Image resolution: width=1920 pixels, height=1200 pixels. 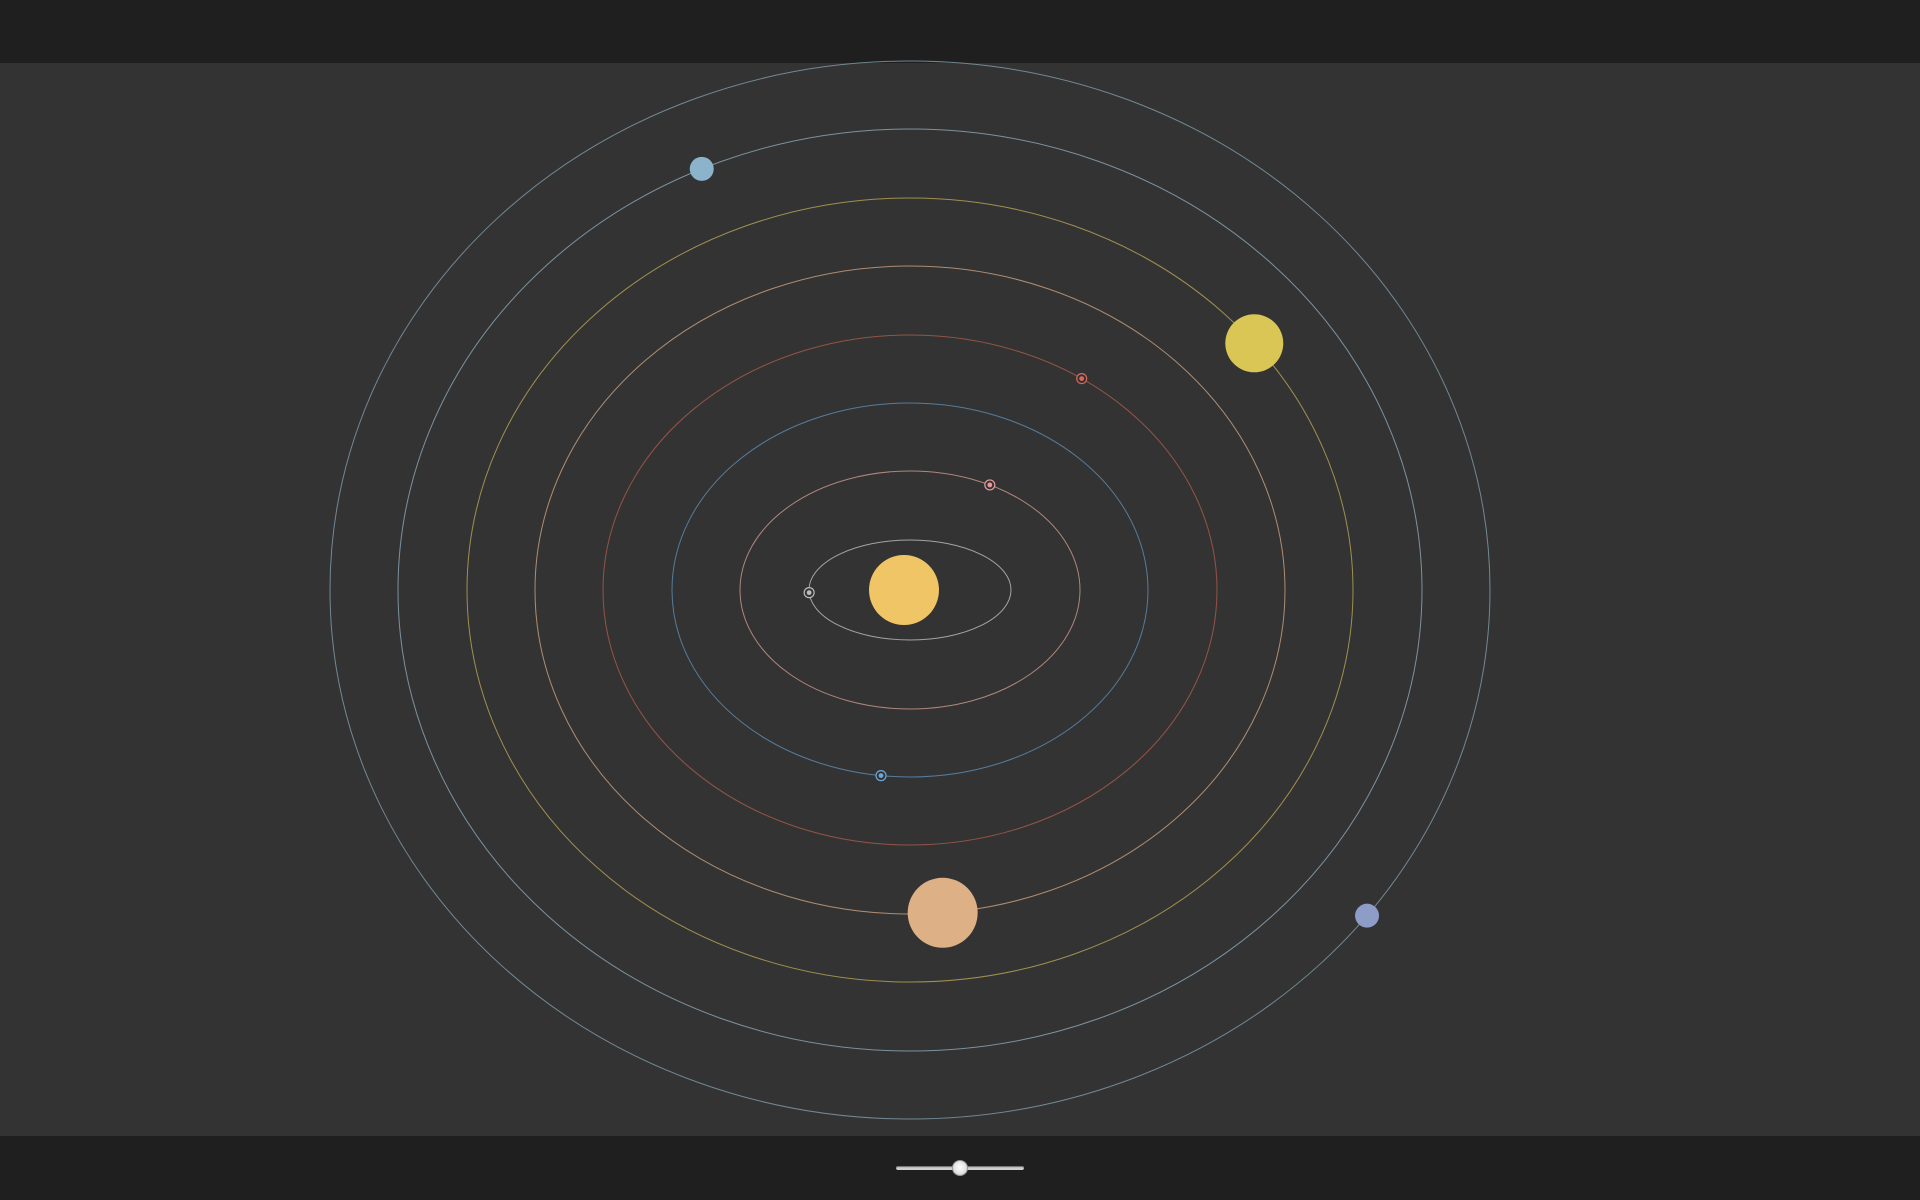 What do you see at coordinates (1367, 915) in the screenshot?
I see `neptune-planet` at bounding box center [1367, 915].